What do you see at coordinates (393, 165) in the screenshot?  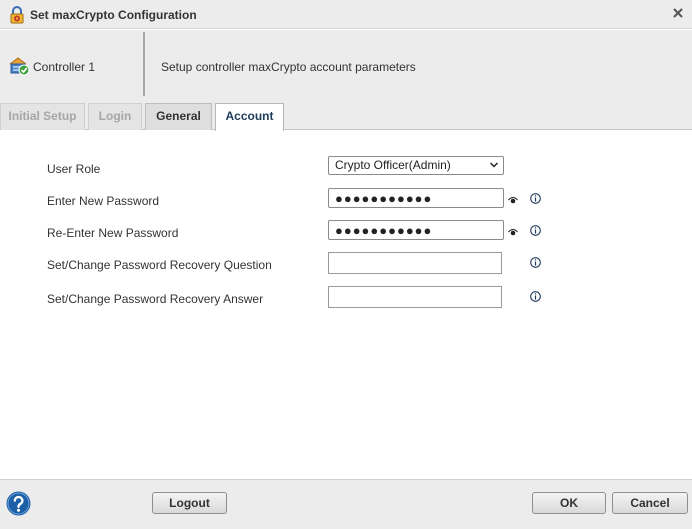 I see `user-role-value: Crypto Officer(Admin)` at bounding box center [393, 165].